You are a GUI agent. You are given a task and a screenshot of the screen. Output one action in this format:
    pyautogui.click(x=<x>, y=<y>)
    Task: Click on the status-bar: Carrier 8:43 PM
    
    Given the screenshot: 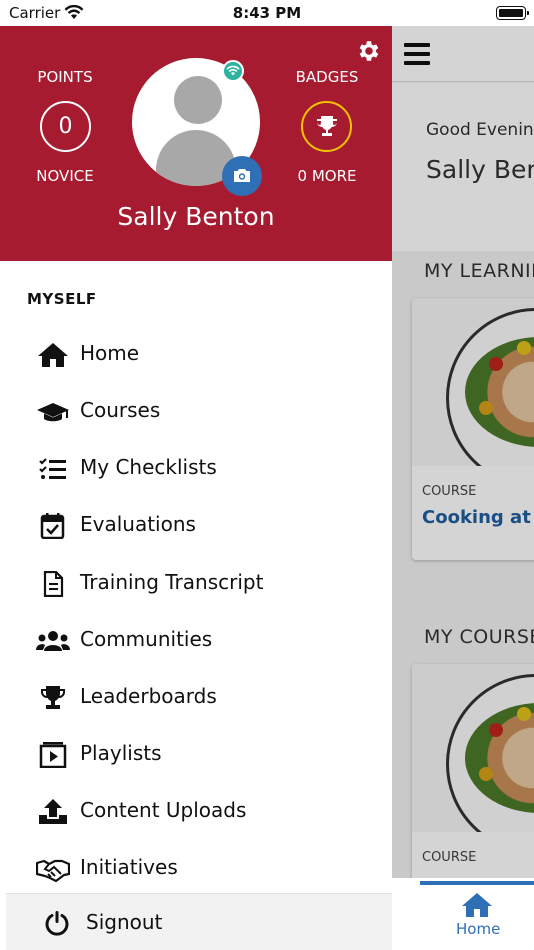 What is the action you would take?
    pyautogui.click(x=267, y=13)
    